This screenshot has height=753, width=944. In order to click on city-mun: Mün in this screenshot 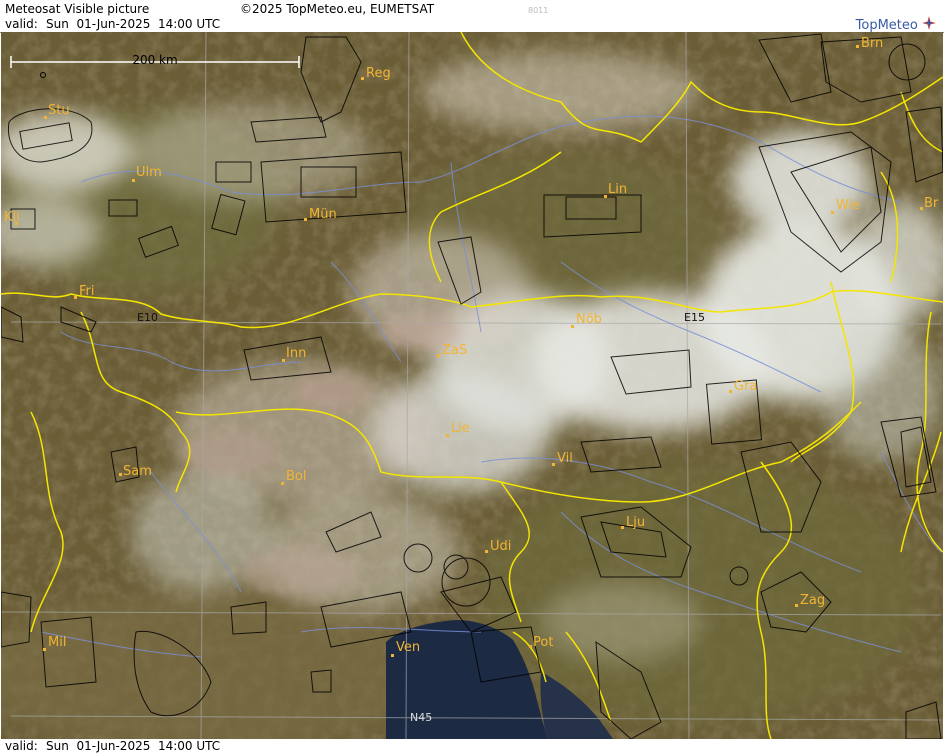, I will do `click(320, 214)`.